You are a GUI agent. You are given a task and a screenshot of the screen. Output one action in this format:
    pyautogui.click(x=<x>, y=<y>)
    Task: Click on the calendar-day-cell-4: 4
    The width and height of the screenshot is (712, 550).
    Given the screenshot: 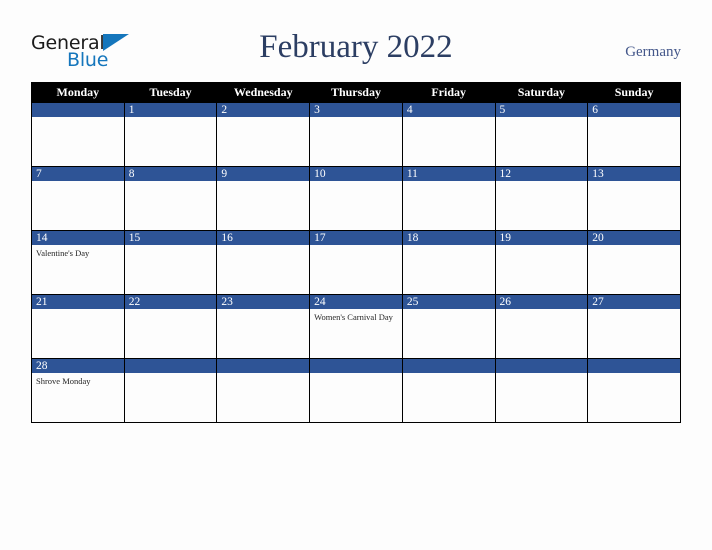 What is the action you would take?
    pyautogui.click(x=448, y=134)
    